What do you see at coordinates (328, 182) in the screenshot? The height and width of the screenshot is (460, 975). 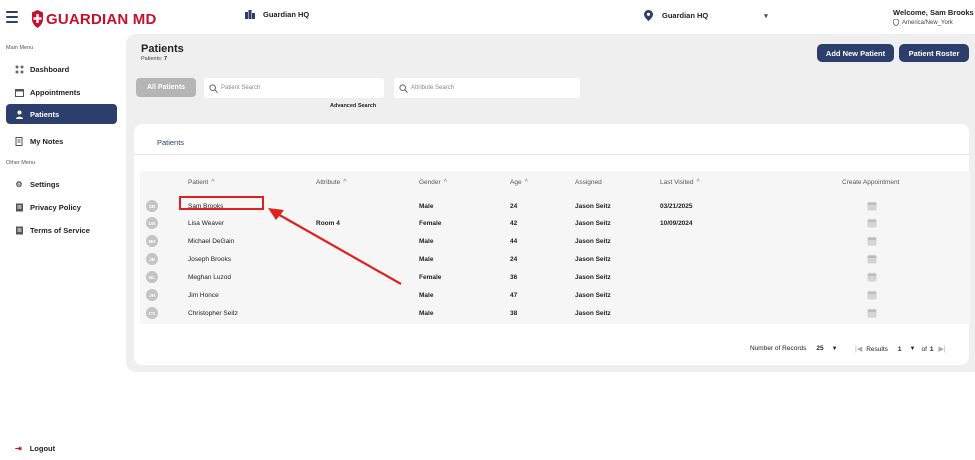 I see `column-header-label: Attribute` at bounding box center [328, 182].